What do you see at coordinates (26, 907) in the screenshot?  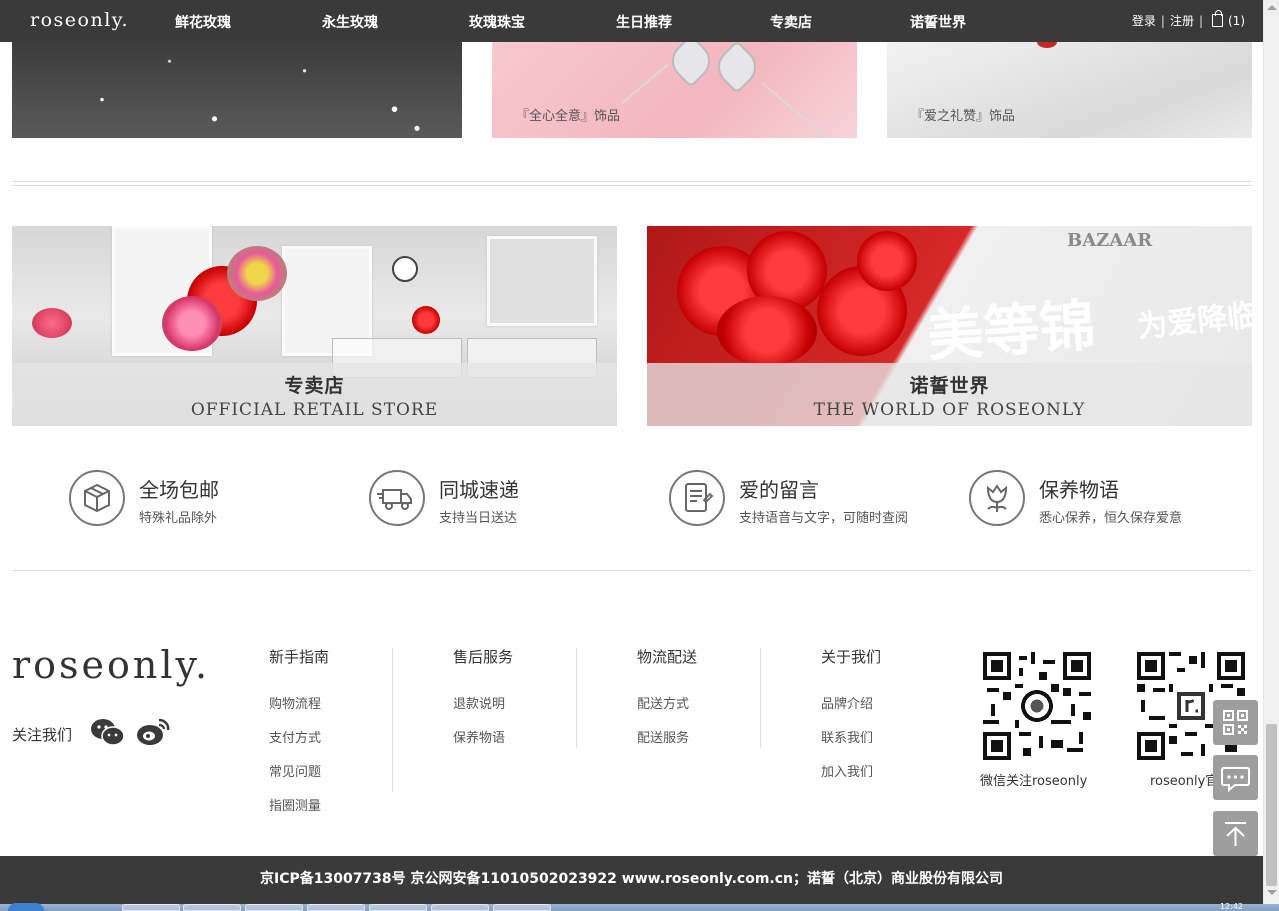 I see `start-button-icon` at bounding box center [26, 907].